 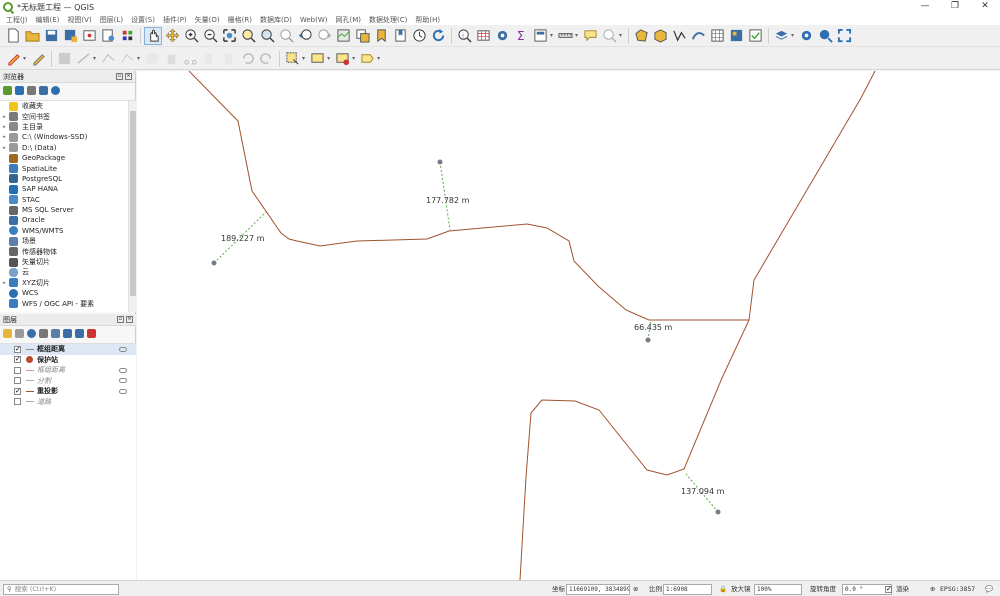 What do you see at coordinates (717, 36) in the screenshot?
I see `grid-tool-button` at bounding box center [717, 36].